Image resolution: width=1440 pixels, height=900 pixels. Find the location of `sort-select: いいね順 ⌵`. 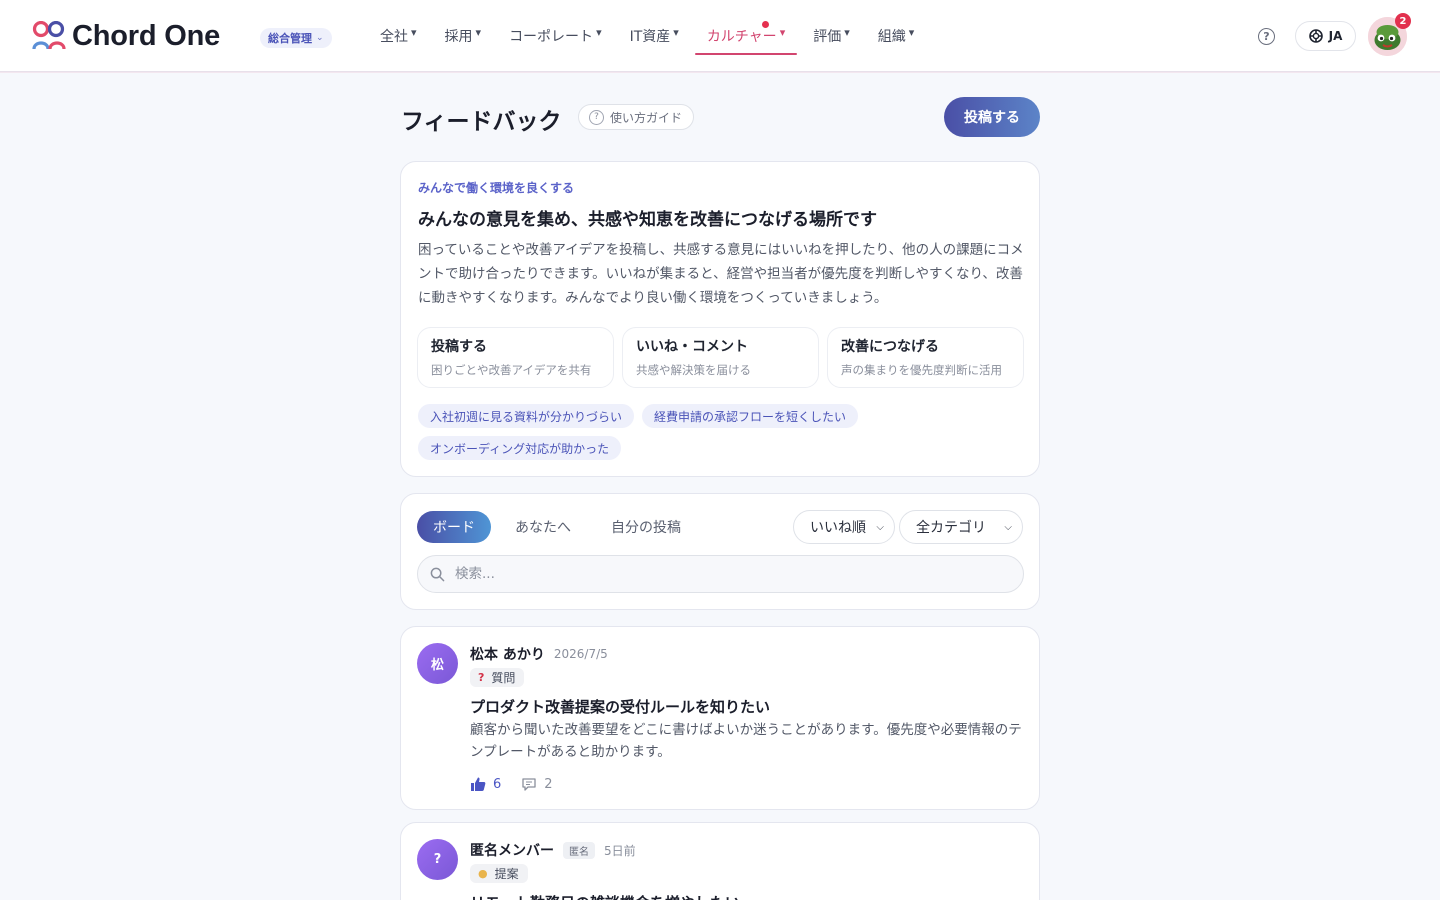

sort-select: いいね順 ⌵ is located at coordinates (844, 527).